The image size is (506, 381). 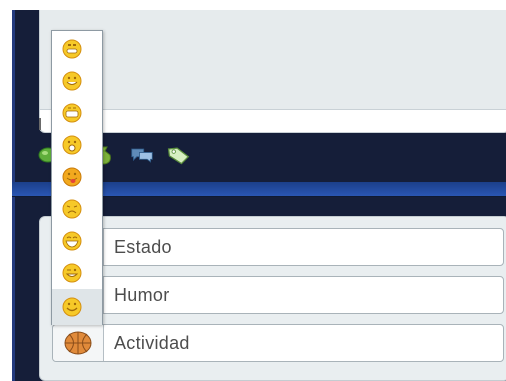 I want to click on happy-icon, so click(x=77, y=307).